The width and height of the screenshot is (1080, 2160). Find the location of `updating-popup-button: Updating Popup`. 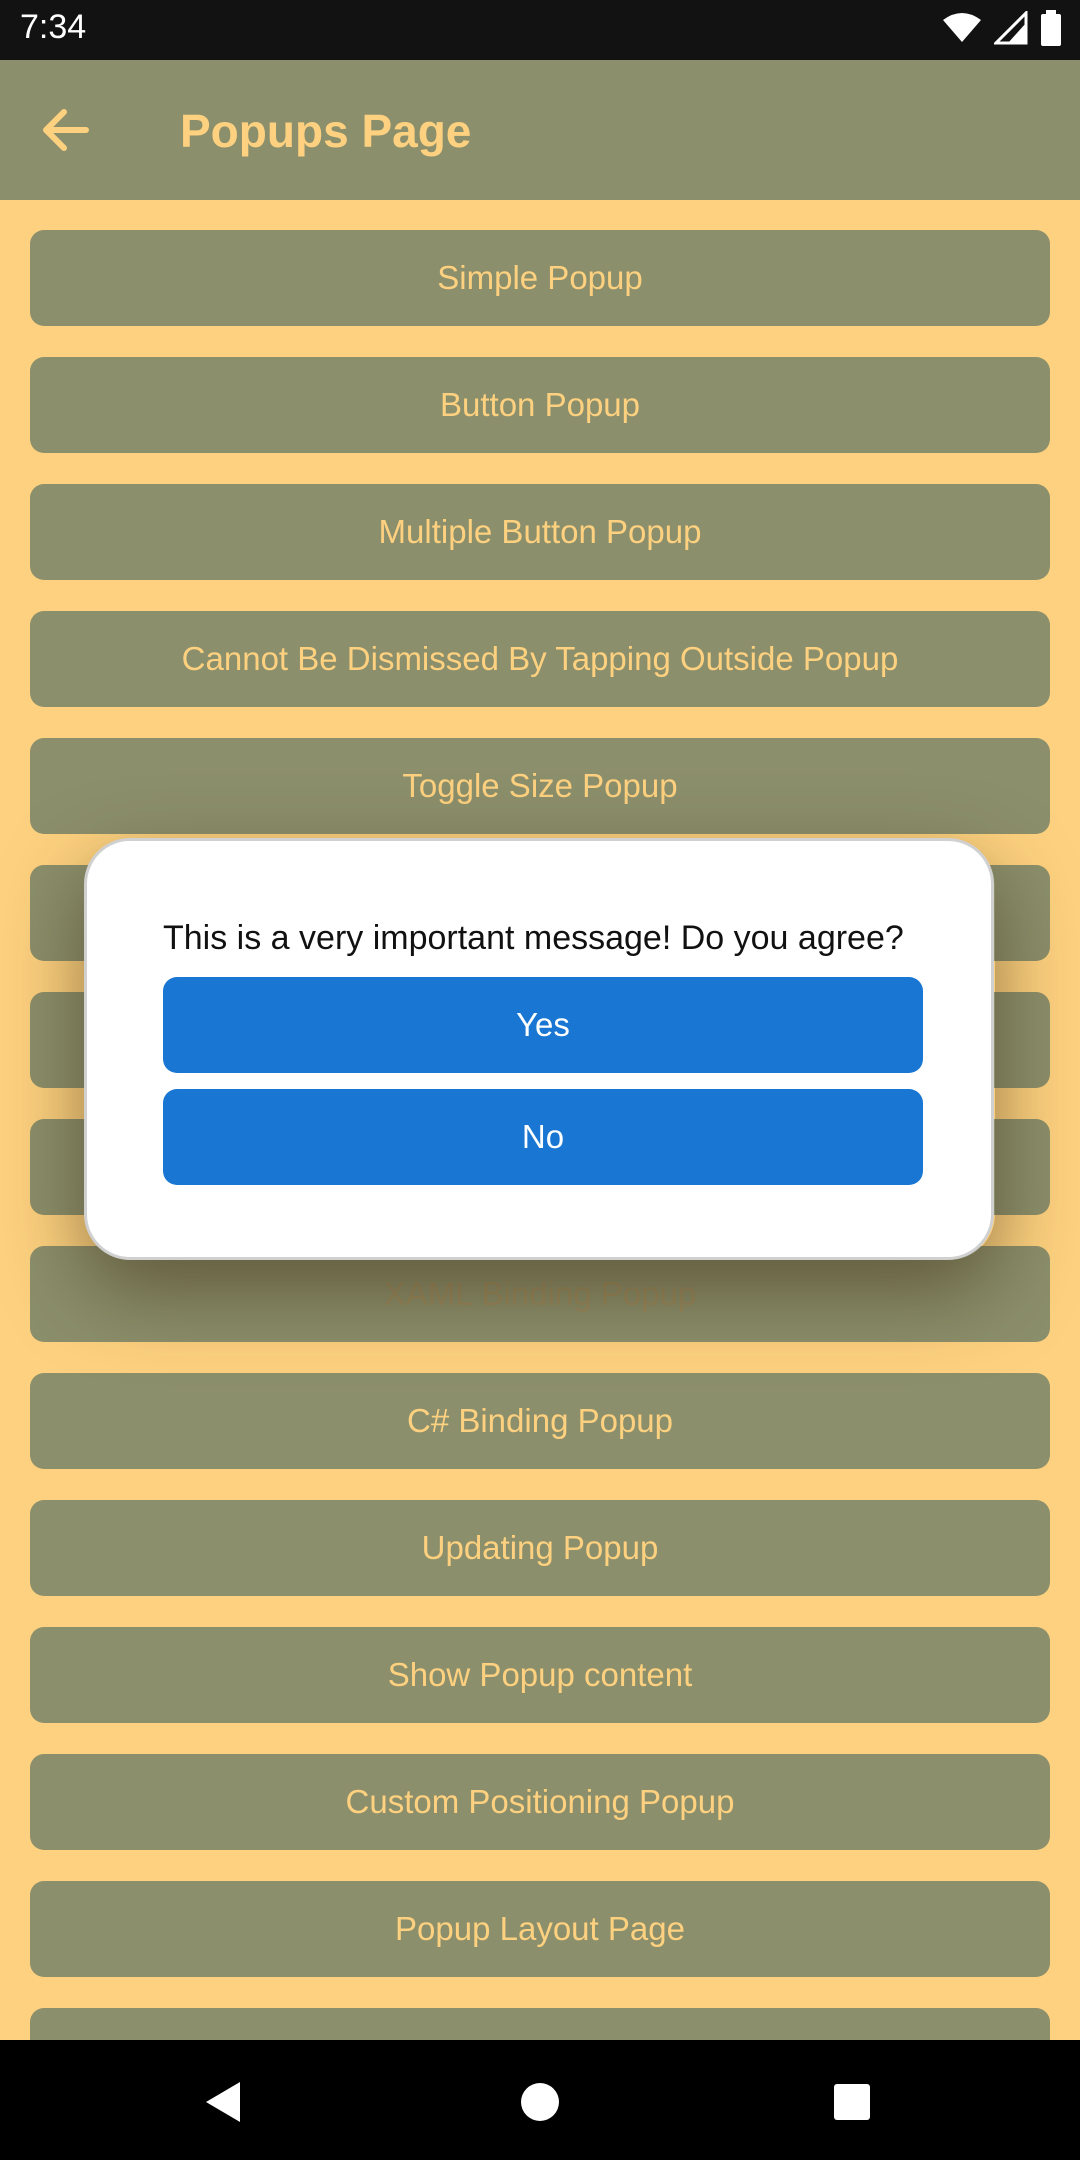

updating-popup-button: Updating Popup is located at coordinates (540, 1548).